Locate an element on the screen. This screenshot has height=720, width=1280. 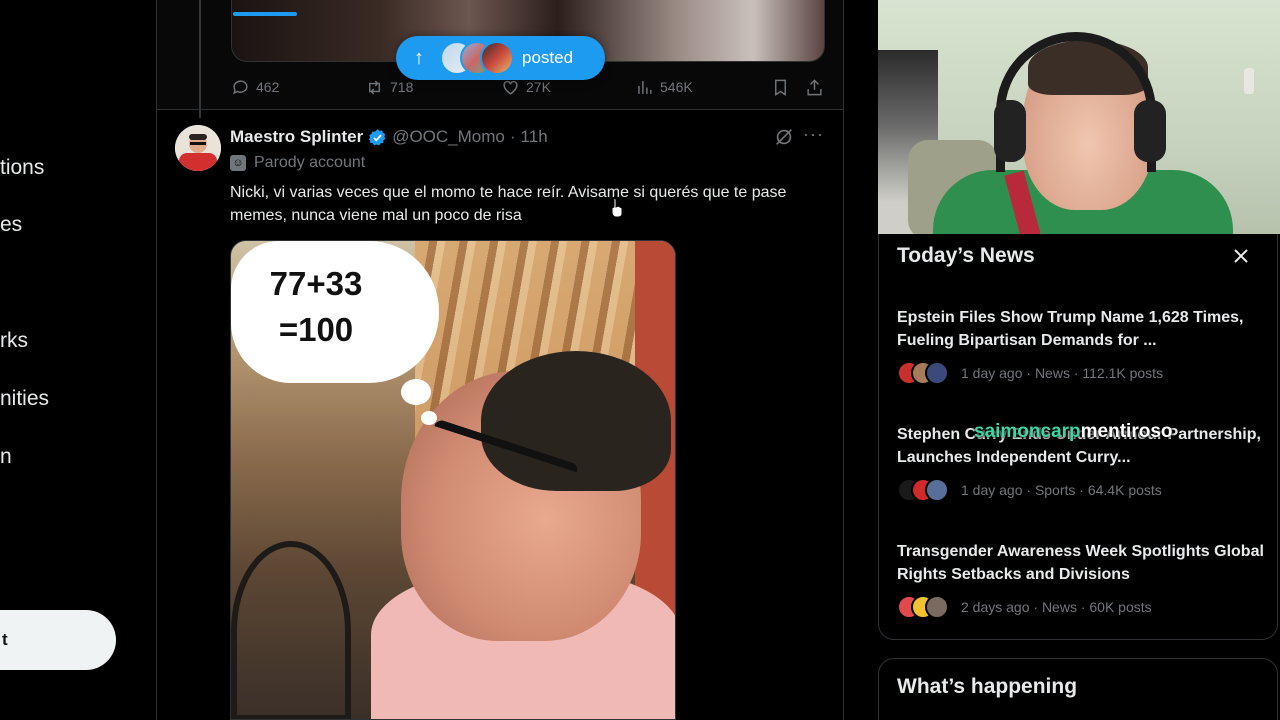
news-meta: 1 day ago · News · 112.1K posts is located at coordinates (1062, 373).